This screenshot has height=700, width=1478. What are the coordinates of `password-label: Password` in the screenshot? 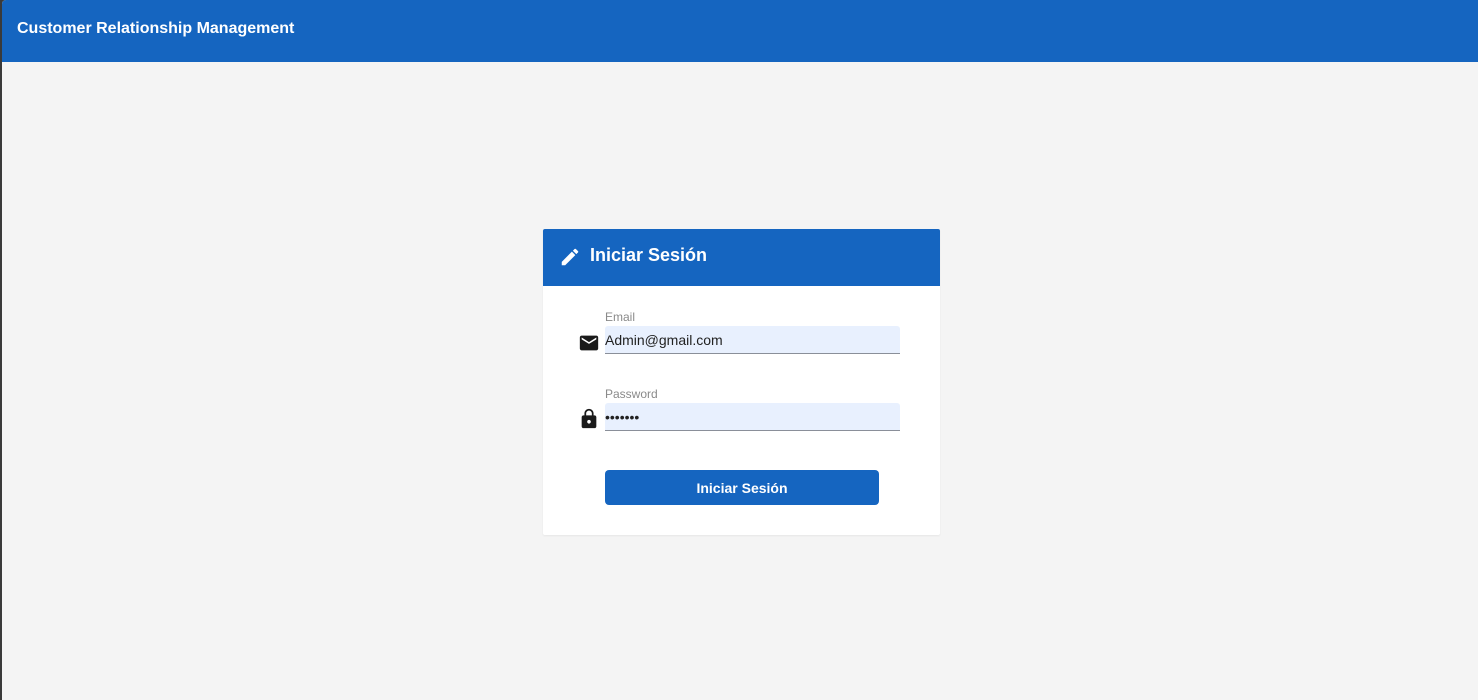 It's located at (631, 394).